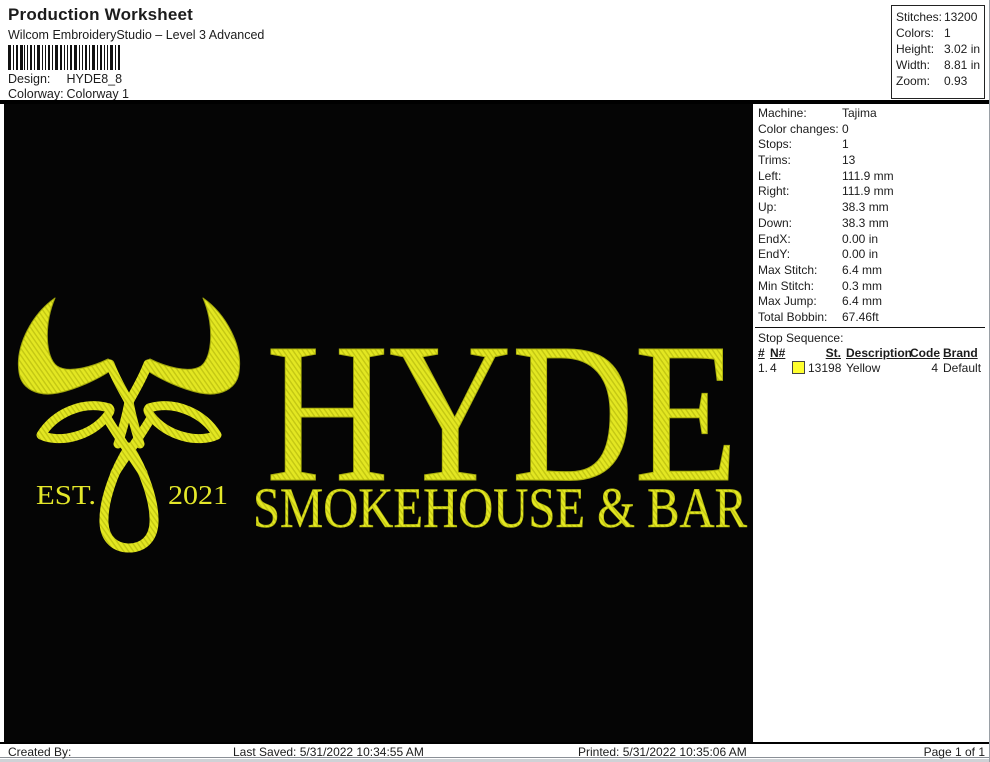  I want to click on design-name-row: Design: HYDE8_8, so click(65, 79).